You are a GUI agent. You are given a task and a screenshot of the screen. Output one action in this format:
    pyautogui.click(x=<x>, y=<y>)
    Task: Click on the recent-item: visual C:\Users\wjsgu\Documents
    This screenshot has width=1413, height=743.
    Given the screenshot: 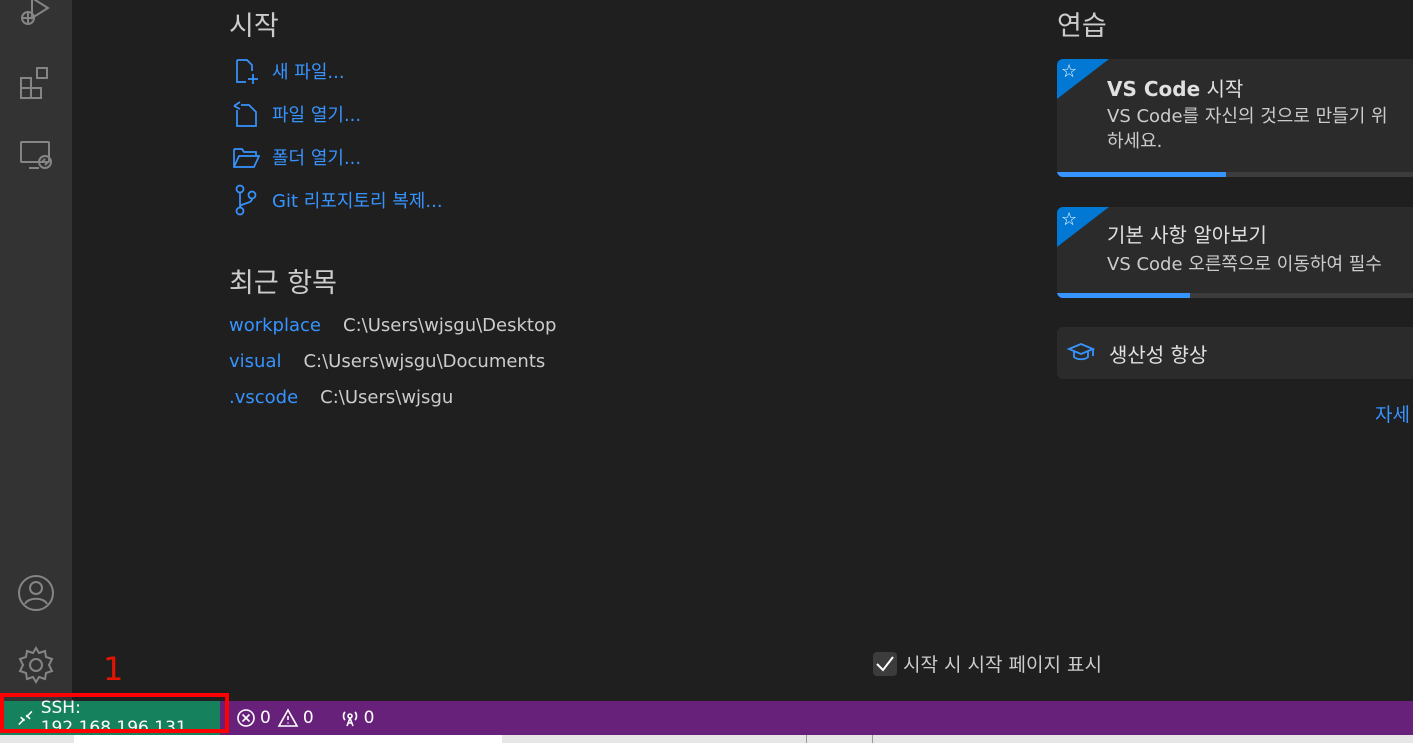 What is the action you would take?
    pyautogui.click(x=387, y=361)
    